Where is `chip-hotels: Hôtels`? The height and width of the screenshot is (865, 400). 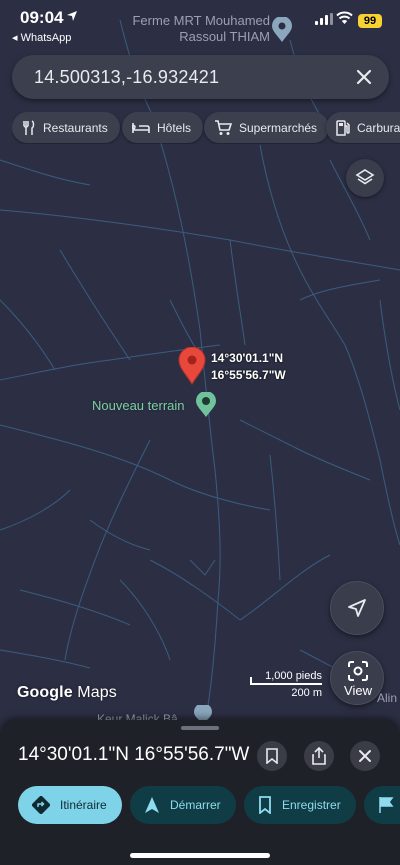
chip-hotels: Hôtels is located at coordinates (163, 127).